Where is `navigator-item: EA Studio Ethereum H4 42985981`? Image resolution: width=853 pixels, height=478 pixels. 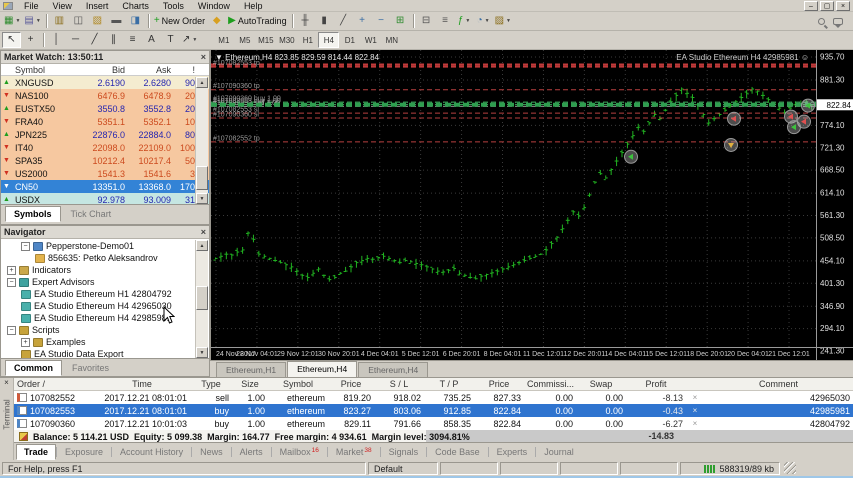
navigator-item: EA Studio Ethereum H4 42985981 is located at coordinates (105, 318).